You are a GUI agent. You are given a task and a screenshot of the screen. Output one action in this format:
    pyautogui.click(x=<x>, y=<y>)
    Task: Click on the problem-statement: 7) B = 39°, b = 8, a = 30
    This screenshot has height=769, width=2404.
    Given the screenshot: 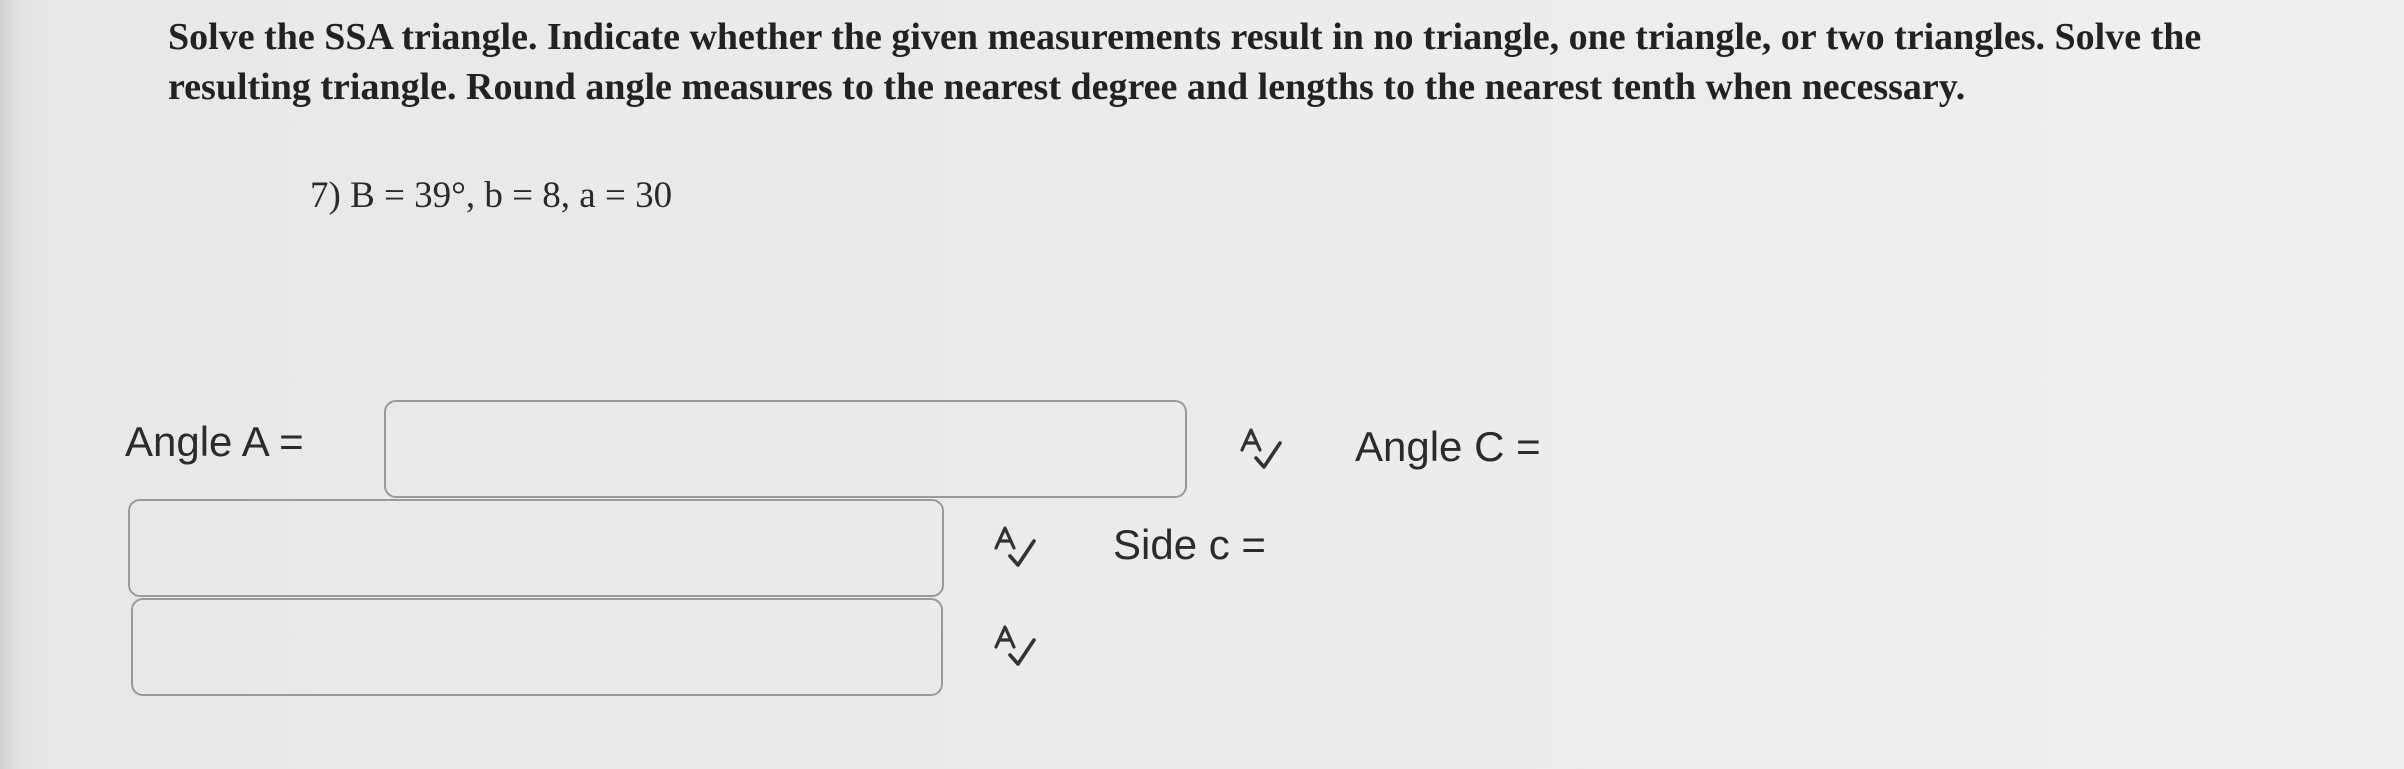 What is the action you would take?
    pyautogui.click(x=491, y=195)
    